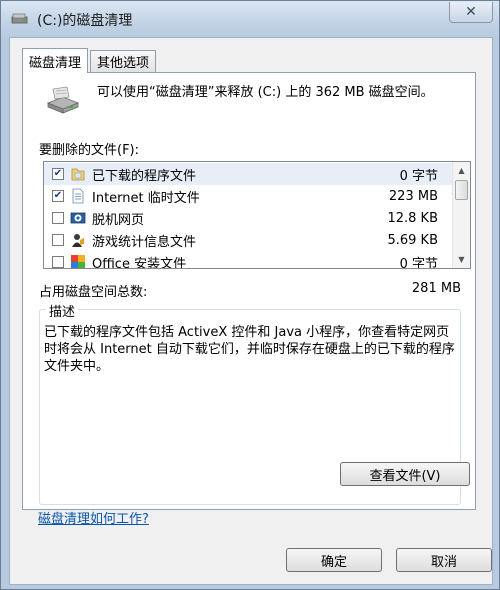 Image resolution: width=500 pixels, height=590 pixels. Describe the element at coordinates (405, 474) in the screenshot. I see `view-files-button: 查看文件(V)` at that location.